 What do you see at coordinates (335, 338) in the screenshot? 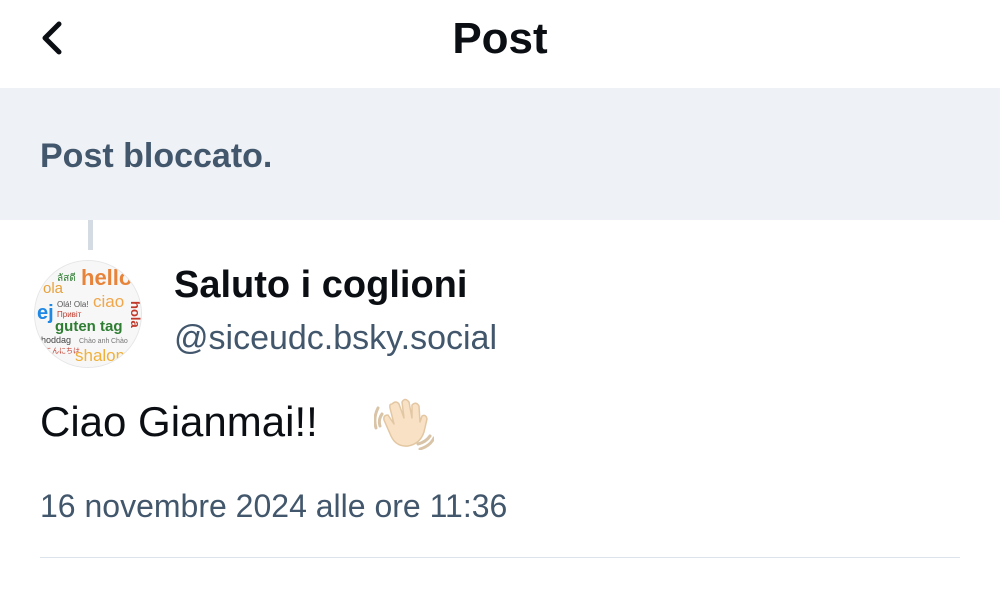
I see `author-handle: @siceudc.bsky.social` at bounding box center [335, 338].